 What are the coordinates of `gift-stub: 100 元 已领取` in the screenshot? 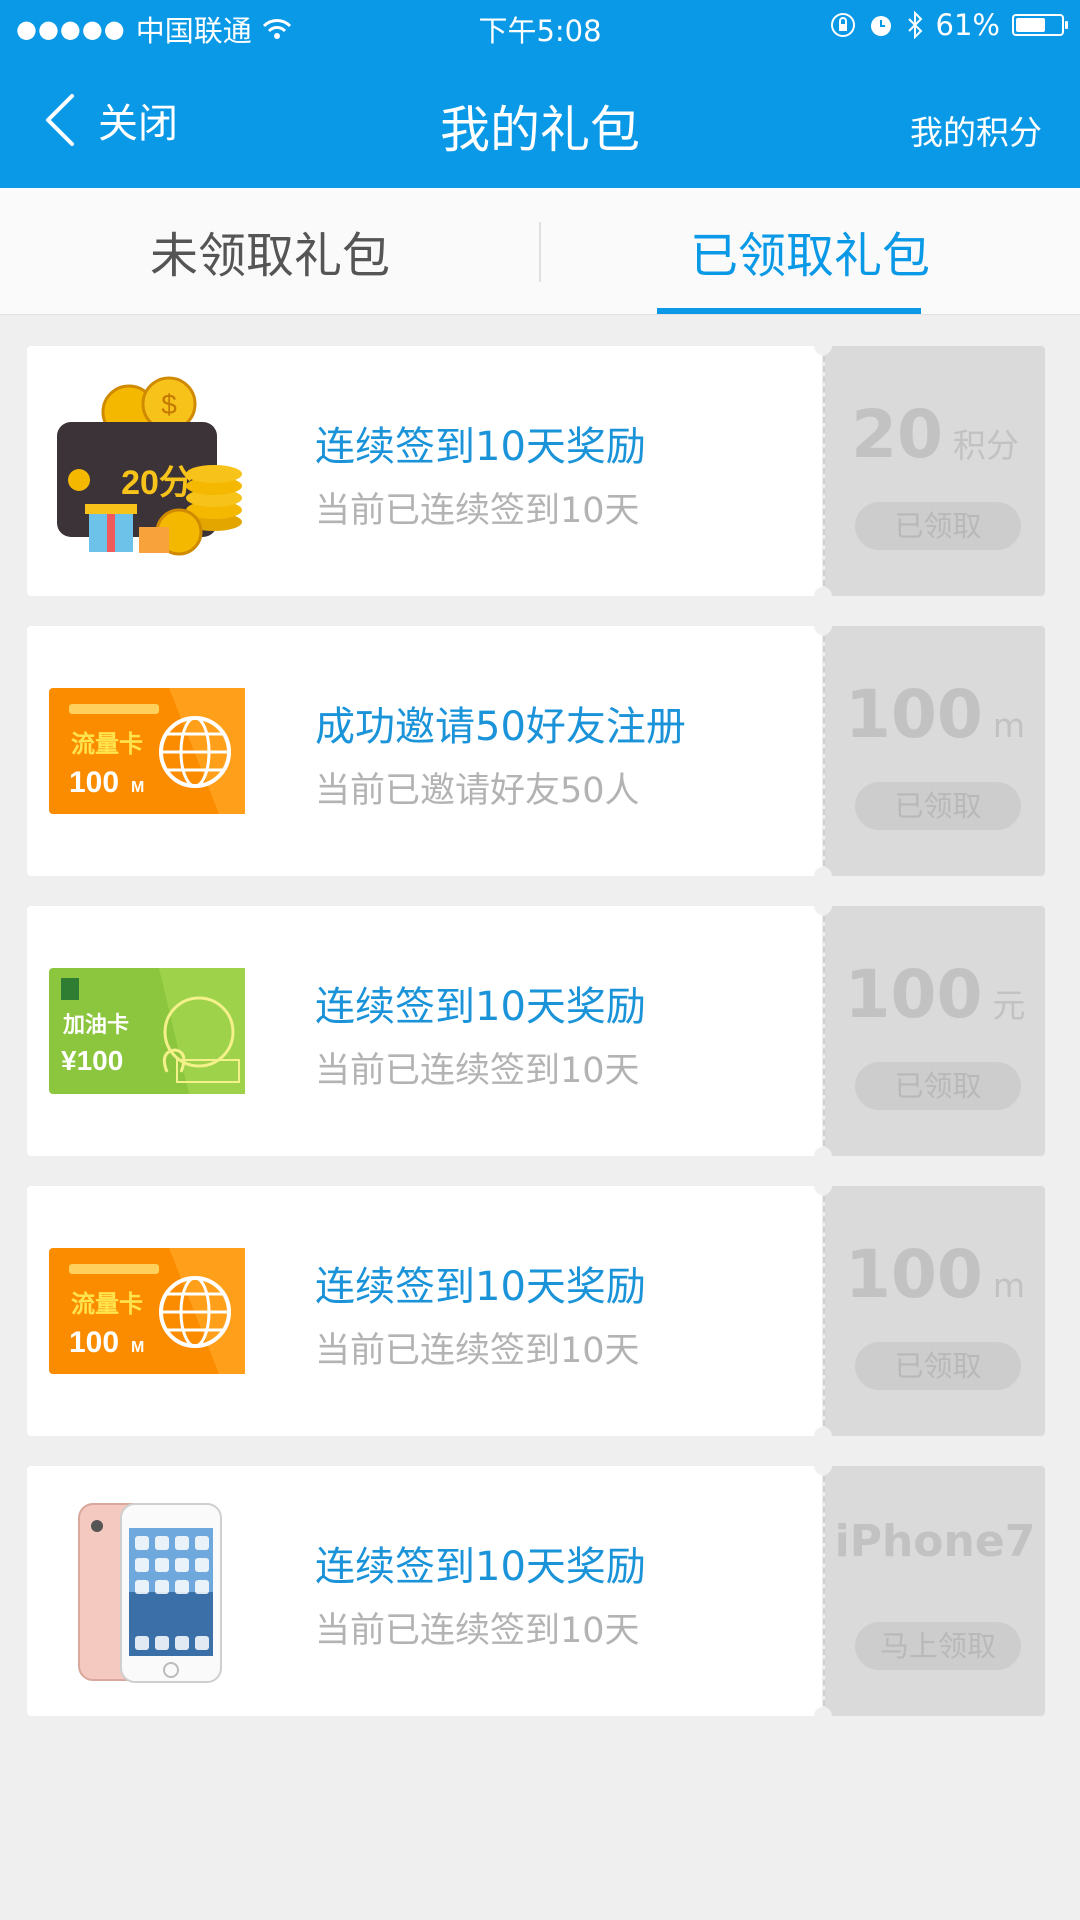 It's located at (935, 1031).